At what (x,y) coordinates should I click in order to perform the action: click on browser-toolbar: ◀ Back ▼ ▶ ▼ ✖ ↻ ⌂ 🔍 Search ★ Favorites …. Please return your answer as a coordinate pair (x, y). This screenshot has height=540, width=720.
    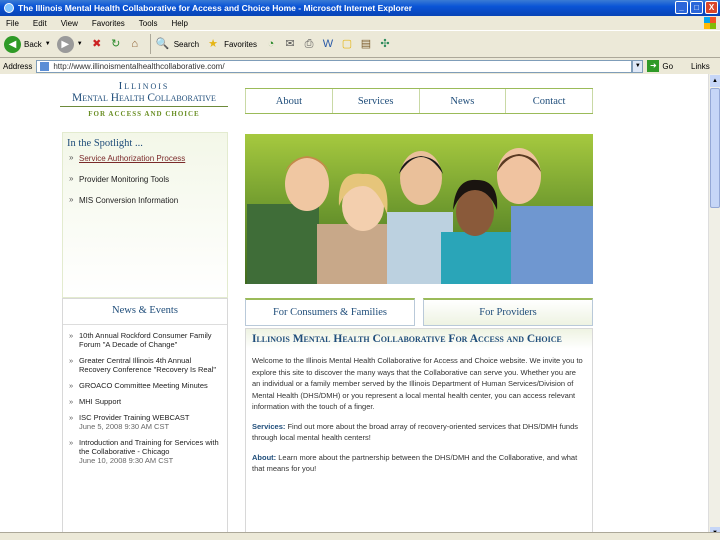
    Looking at the image, I should click on (360, 44).